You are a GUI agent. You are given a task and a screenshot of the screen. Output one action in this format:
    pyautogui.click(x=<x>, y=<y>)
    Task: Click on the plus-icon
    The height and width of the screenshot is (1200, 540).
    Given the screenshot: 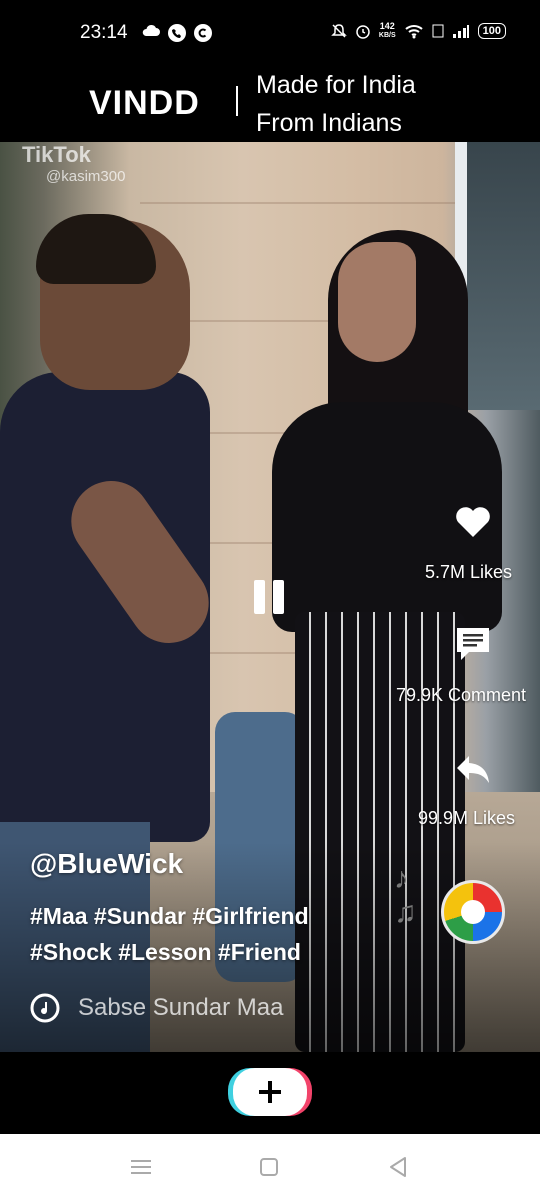 What is the action you would take?
    pyautogui.click(x=270, y=1092)
    